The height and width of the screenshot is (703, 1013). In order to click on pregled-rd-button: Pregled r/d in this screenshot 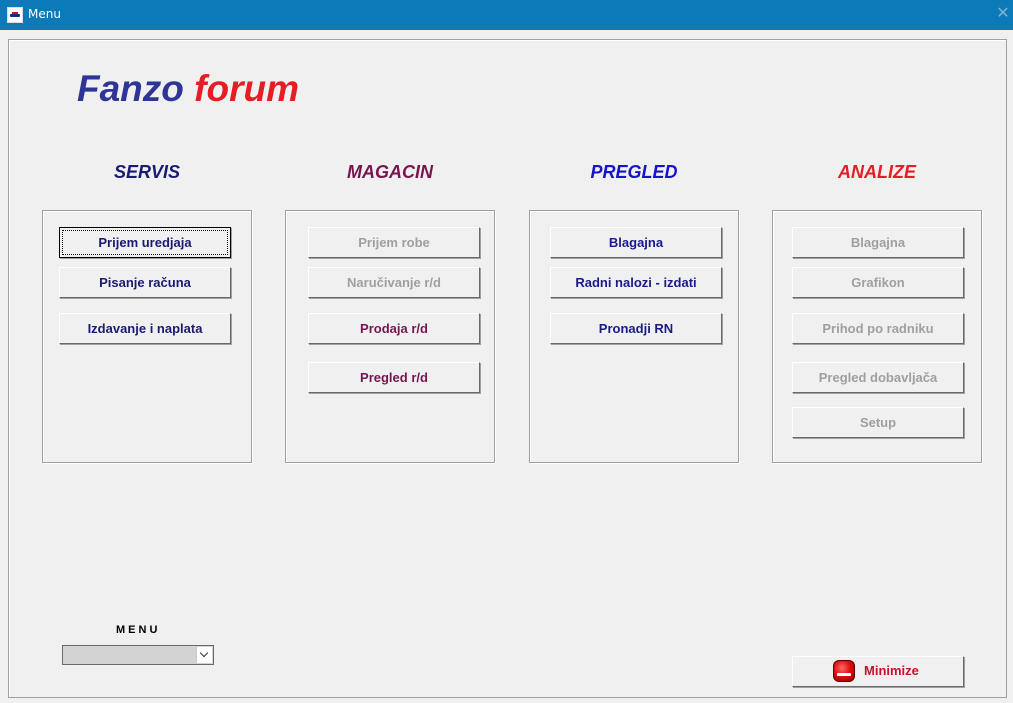, I will do `click(394, 377)`.